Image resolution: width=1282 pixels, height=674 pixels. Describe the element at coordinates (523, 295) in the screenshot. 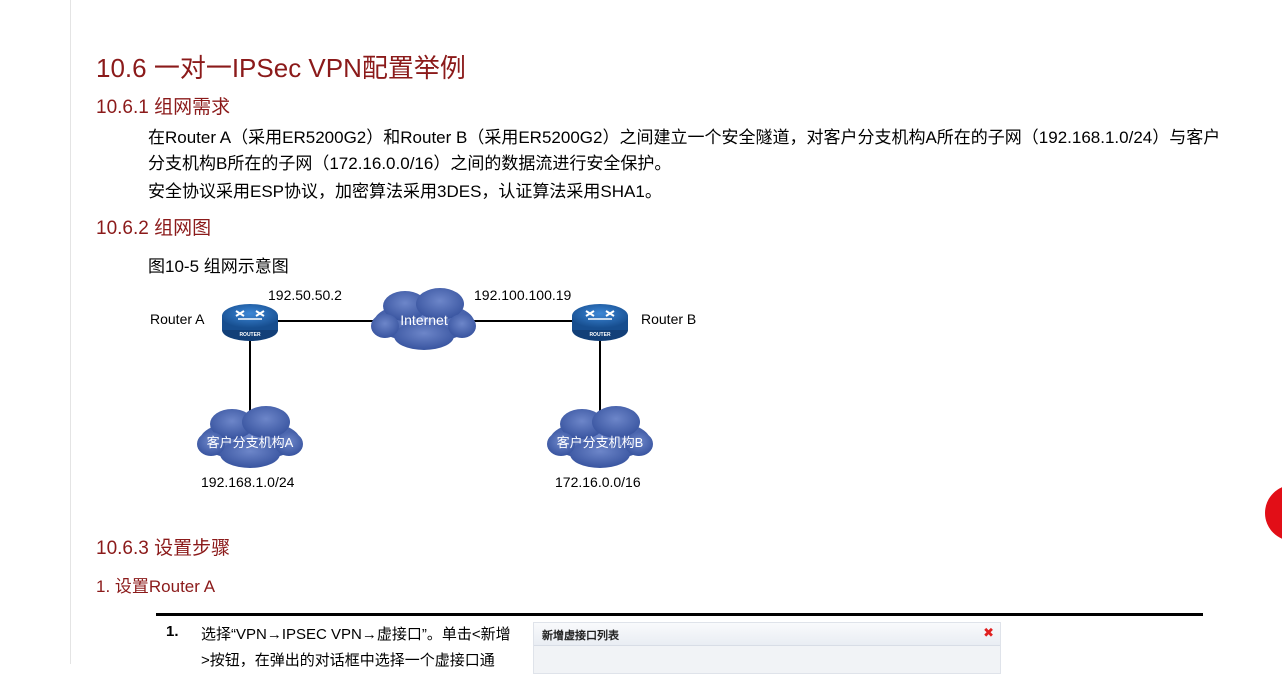

I see `router-b-ip: 192.100.100.19` at that location.